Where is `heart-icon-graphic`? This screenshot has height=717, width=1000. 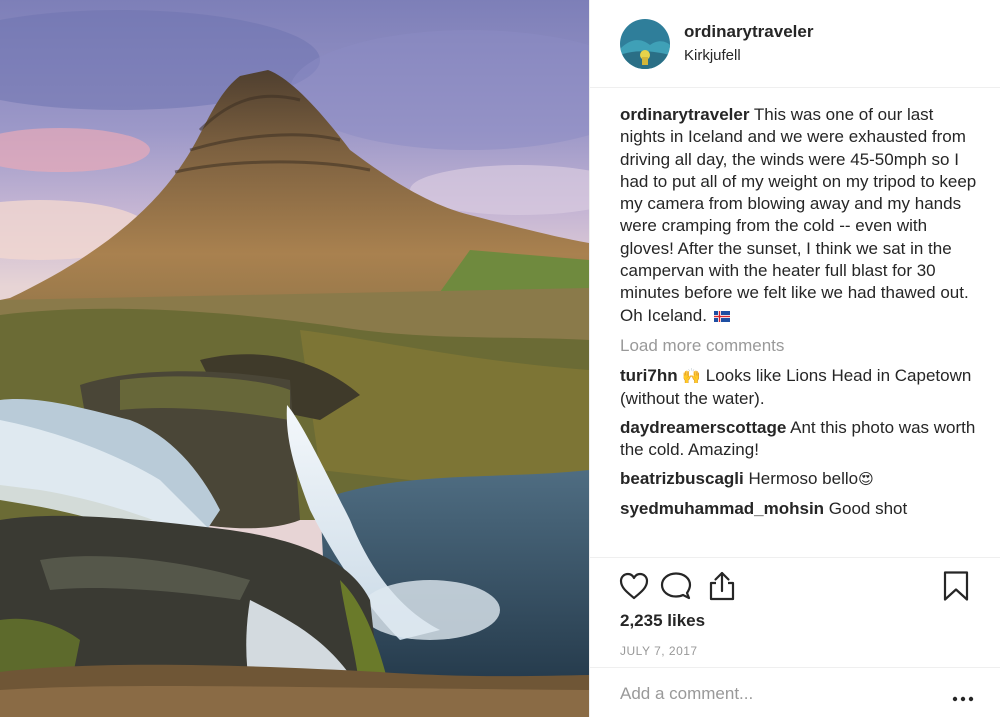
heart-icon-graphic is located at coordinates (634, 586).